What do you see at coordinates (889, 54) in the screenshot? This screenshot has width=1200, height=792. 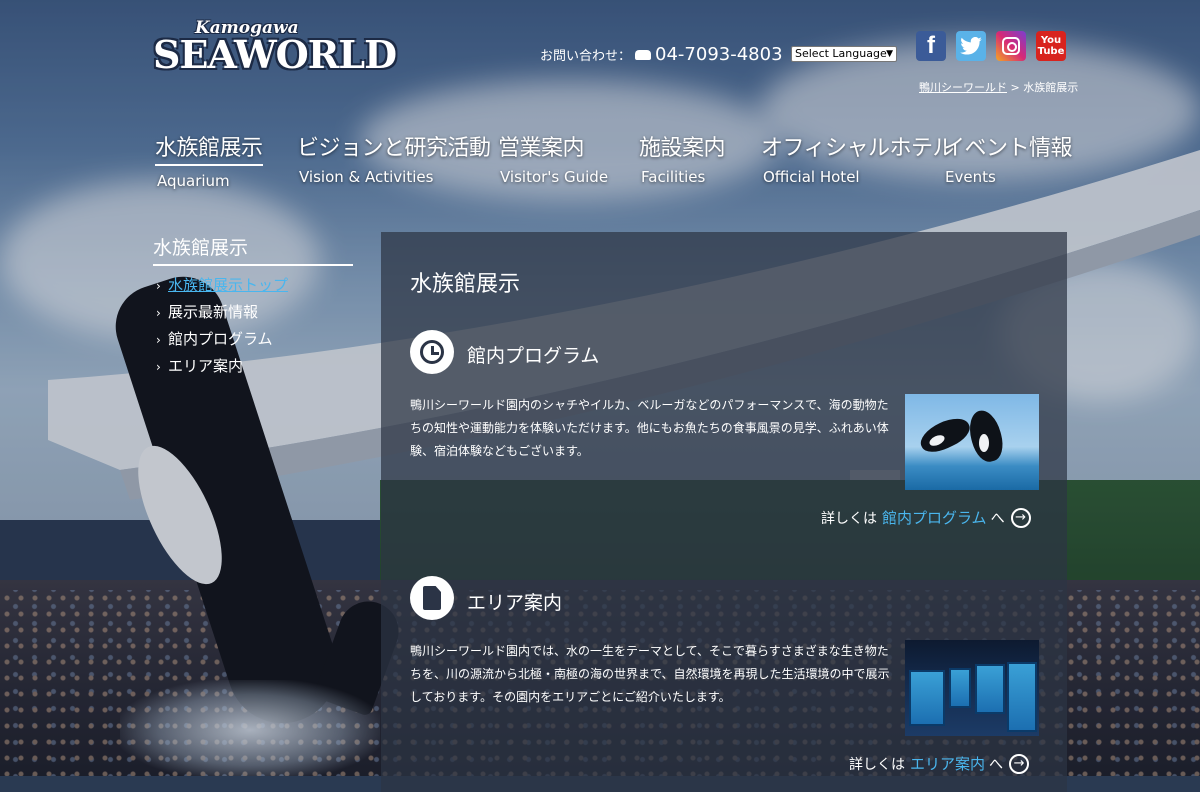 I see `chevron-down-icon: ▼` at bounding box center [889, 54].